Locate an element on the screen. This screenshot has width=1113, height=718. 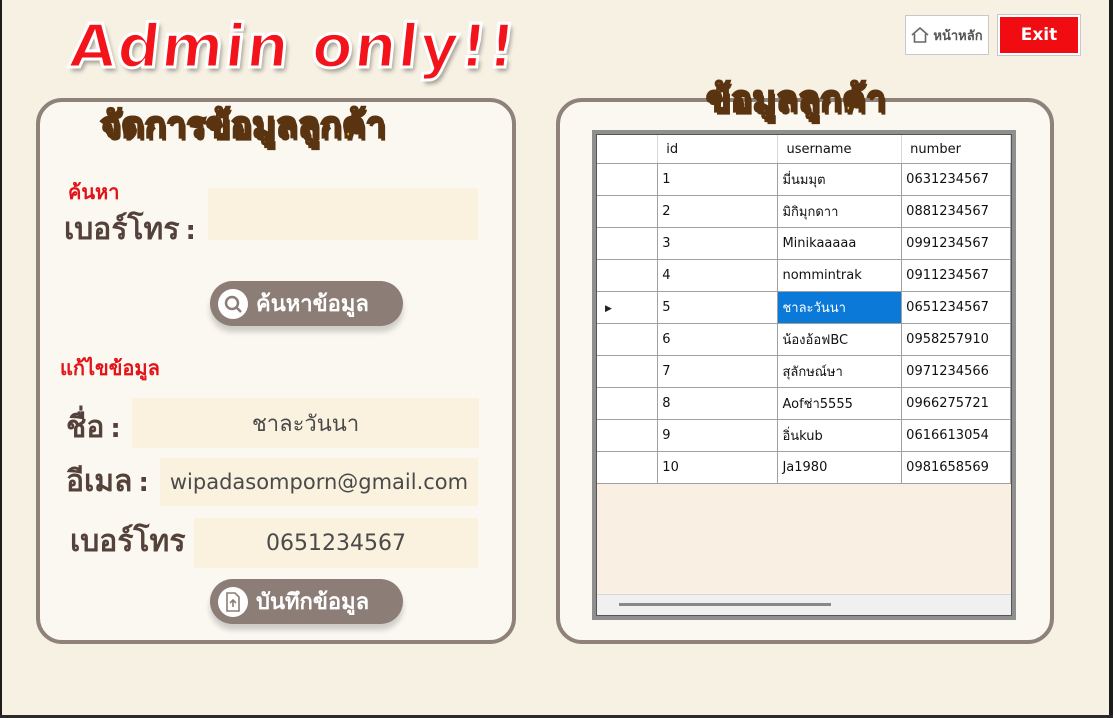
current-row-arrow-icon: ▶ is located at coordinates (608, 309).